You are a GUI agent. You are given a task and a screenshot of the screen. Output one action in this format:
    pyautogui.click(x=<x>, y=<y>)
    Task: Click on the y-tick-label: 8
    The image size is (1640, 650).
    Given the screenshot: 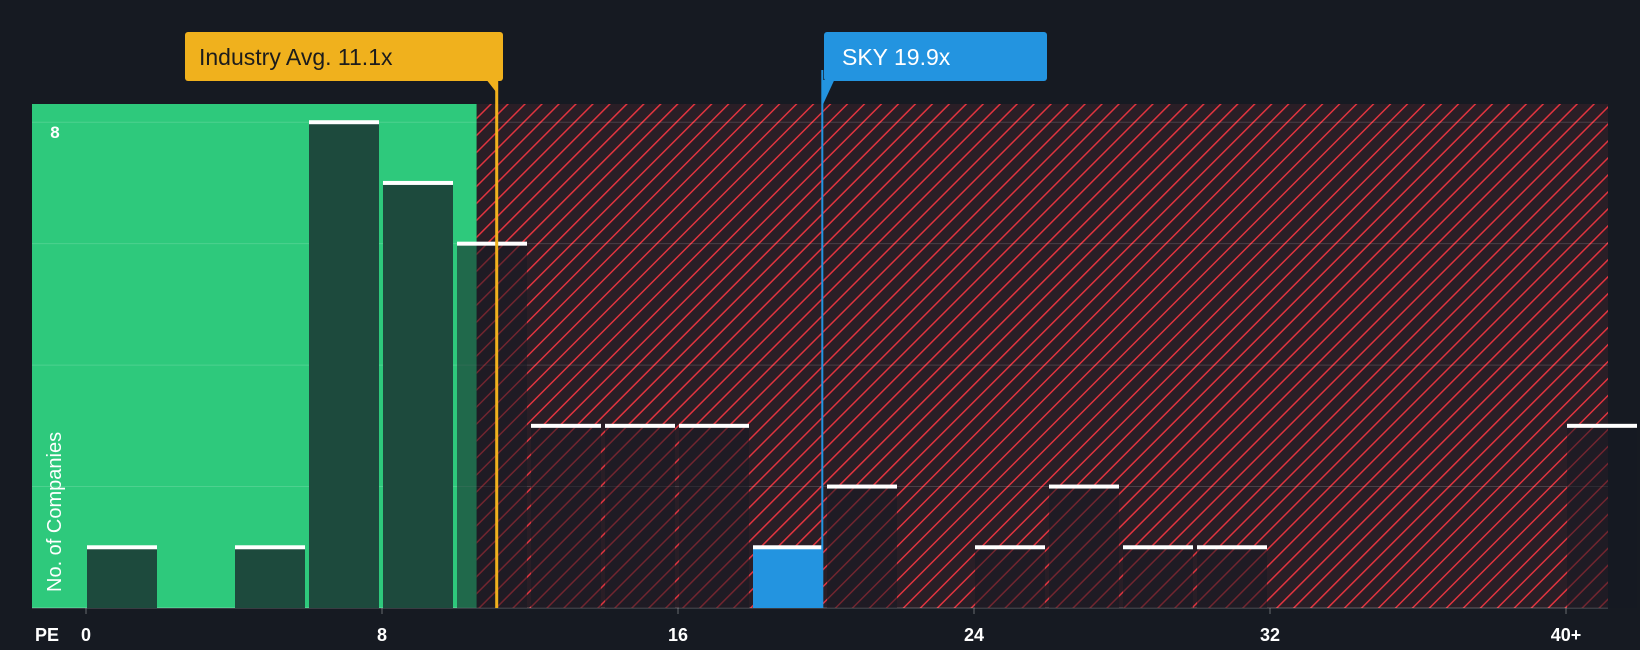 What is the action you would take?
    pyautogui.click(x=54, y=132)
    